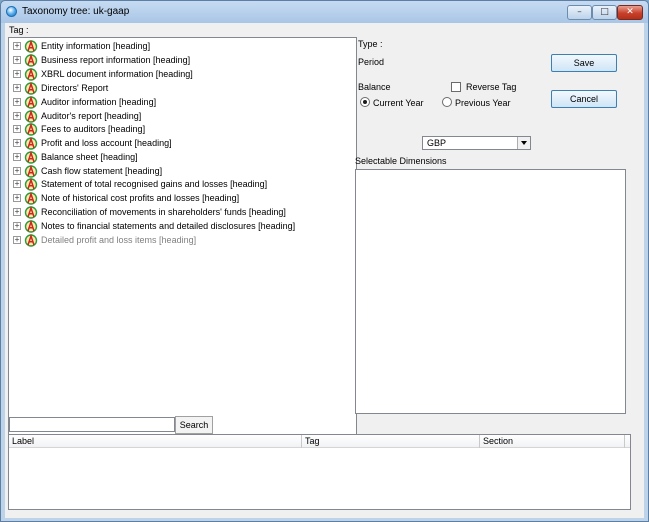 The image size is (649, 522). What do you see at coordinates (76, 11) in the screenshot?
I see `window-title: Taxonomy tree: uk-gaap` at bounding box center [76, 11].